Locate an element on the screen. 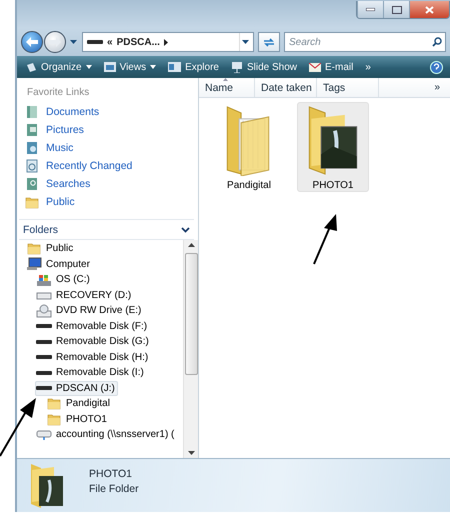 The height and width of the screenshot is (520, 450). refresh-button is located at coordinates (269, 42).